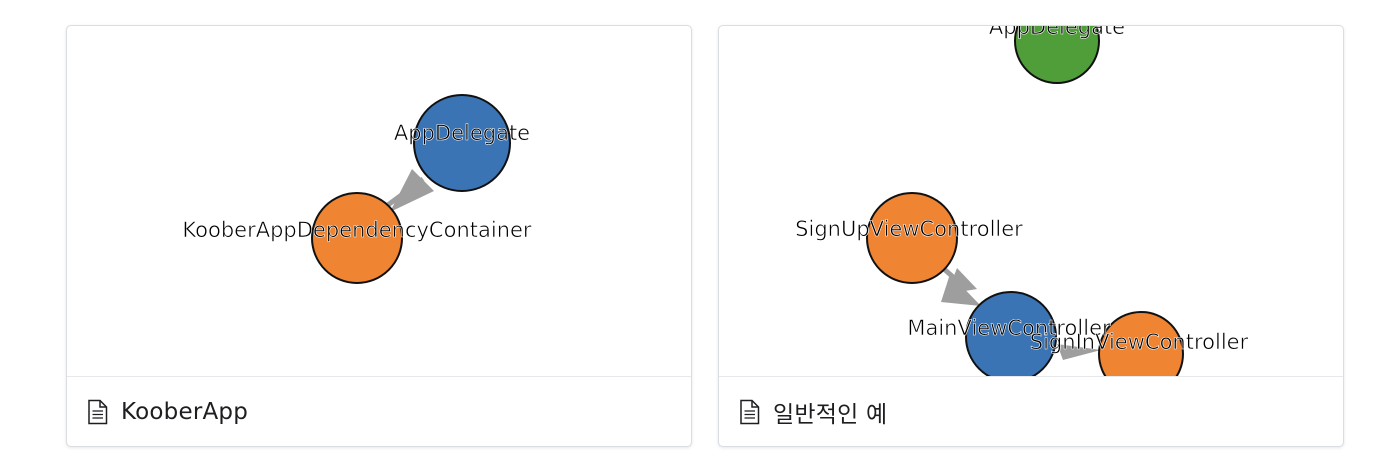  Describe the element at coordinates (185, 411) in the screenshot. I see `card-title: KooberApp` at that location.